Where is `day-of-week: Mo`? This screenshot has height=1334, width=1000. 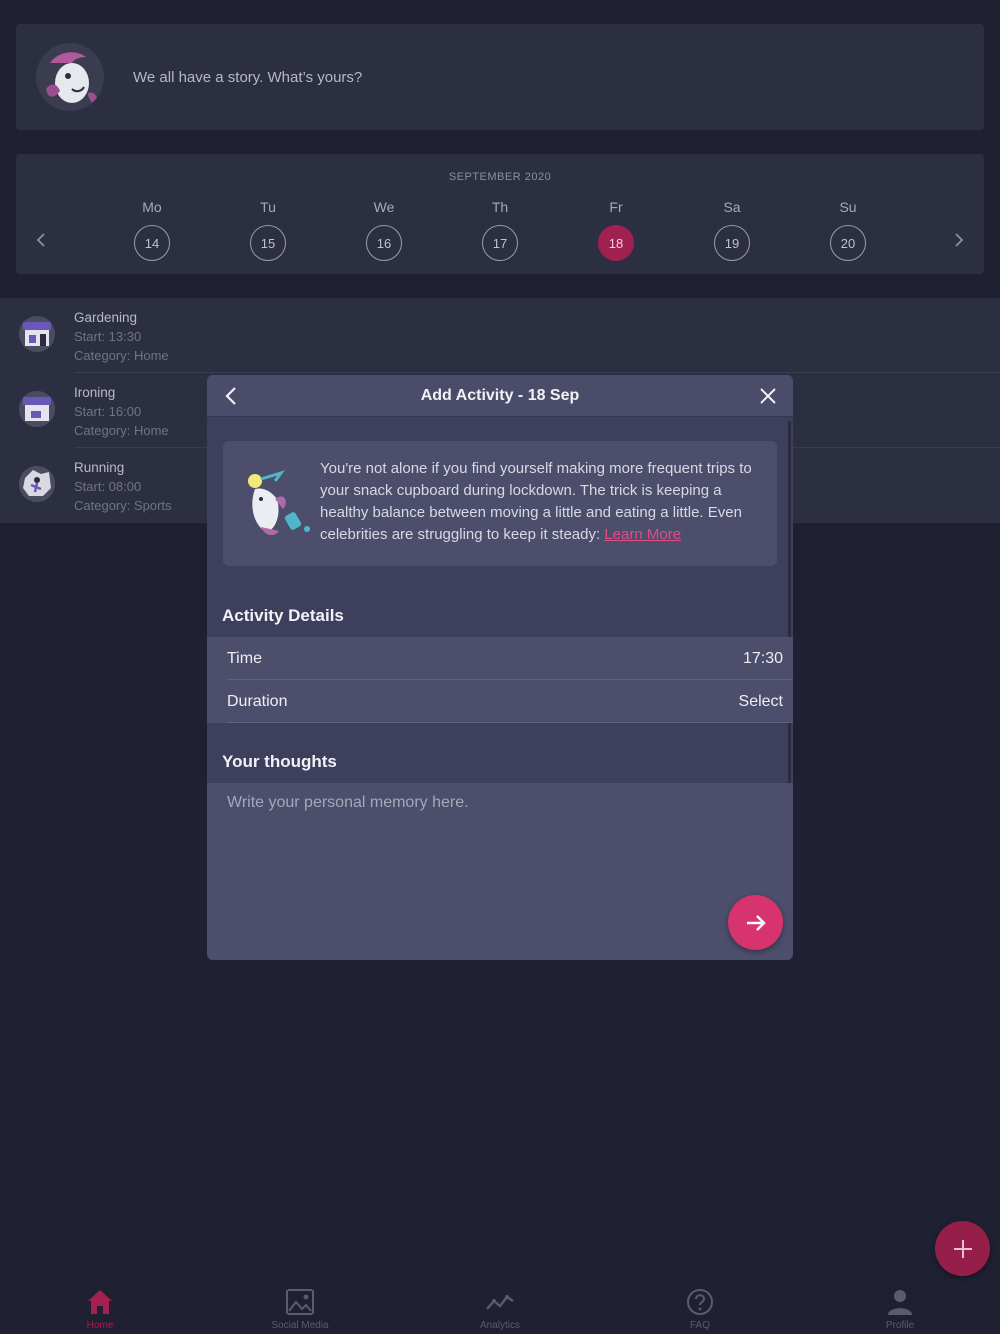
day-of-week: Mo is located at coordinates (152, 207).